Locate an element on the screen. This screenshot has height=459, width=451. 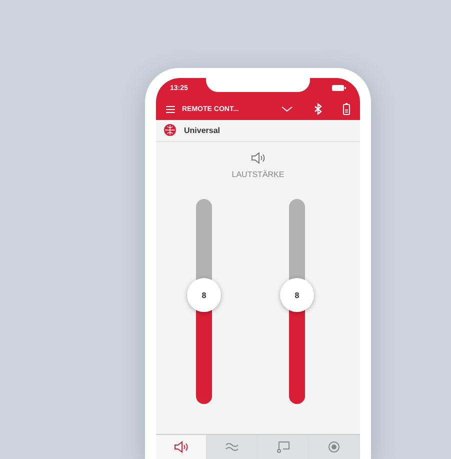
screen-icon is located at coordinates (283, 447).